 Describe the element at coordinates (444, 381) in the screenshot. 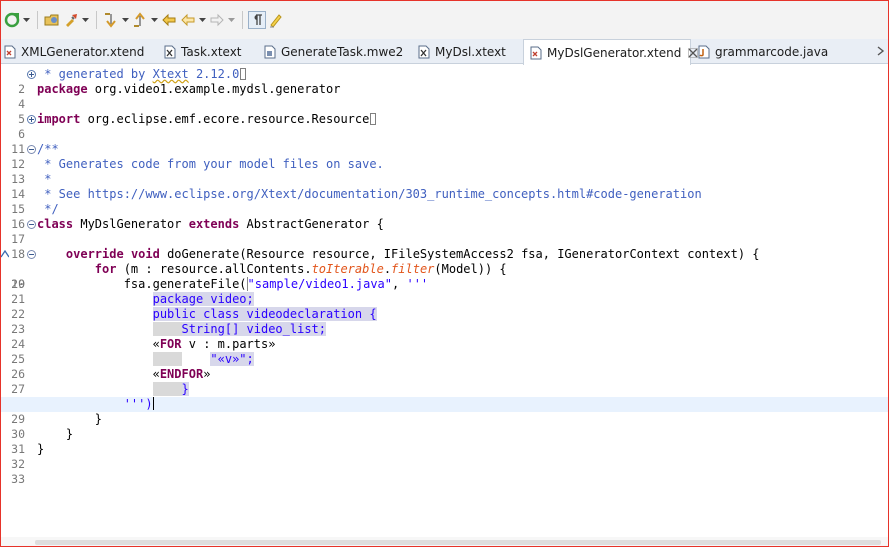

I see `code-line: 27 «ENDFOR»` at that location.